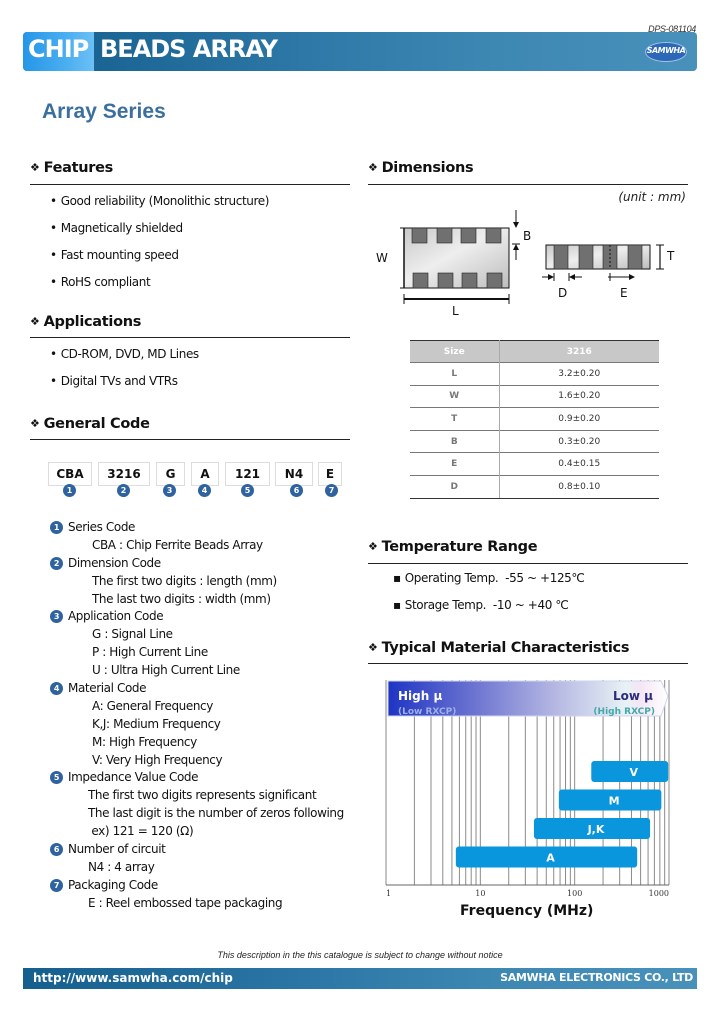 The height and width of the screenshot is (1012, 720). Describe the element at coordinates (117, 849) in the screenshot. I see `legend-title: Number of circuit` at that location.